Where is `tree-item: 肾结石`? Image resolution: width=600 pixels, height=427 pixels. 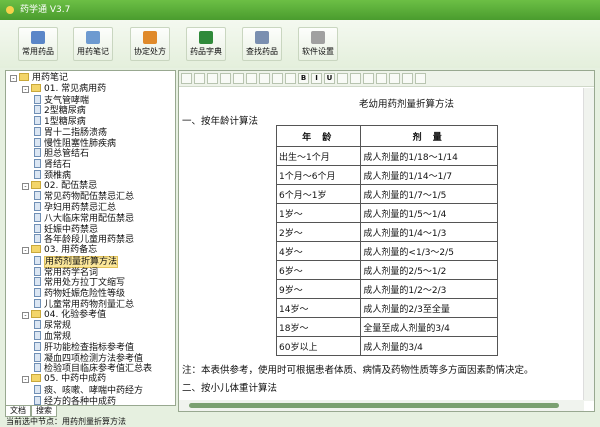 tree-item: 肾结石 is located at coordinates (52, 164).